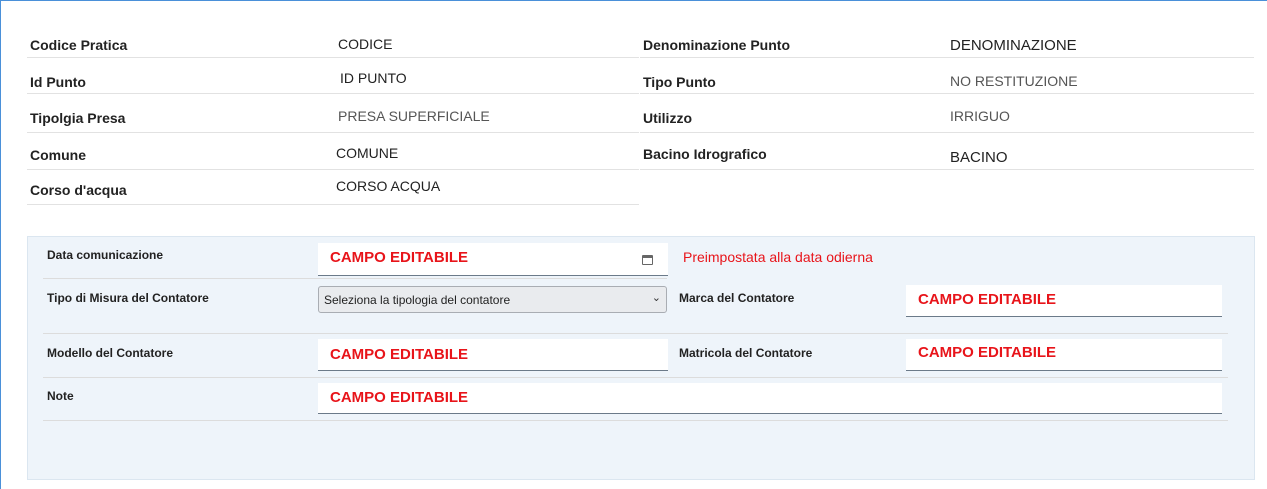  What do you see at coordinates (0, 244) in the screenshot?
I see `frame-border-left` at bounding box center [0, 244].